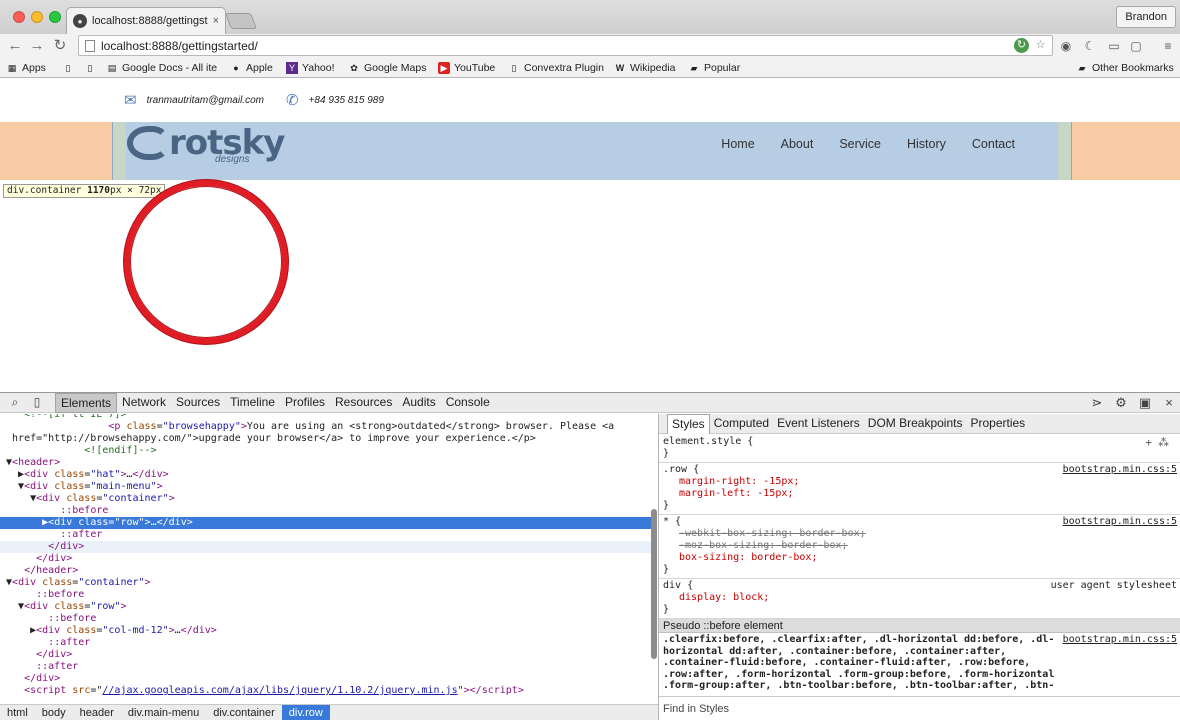  Describe the element at coordinates (26, 68) in the screenshot. I see `bookmark-apps: ▦ Apps` at that location.